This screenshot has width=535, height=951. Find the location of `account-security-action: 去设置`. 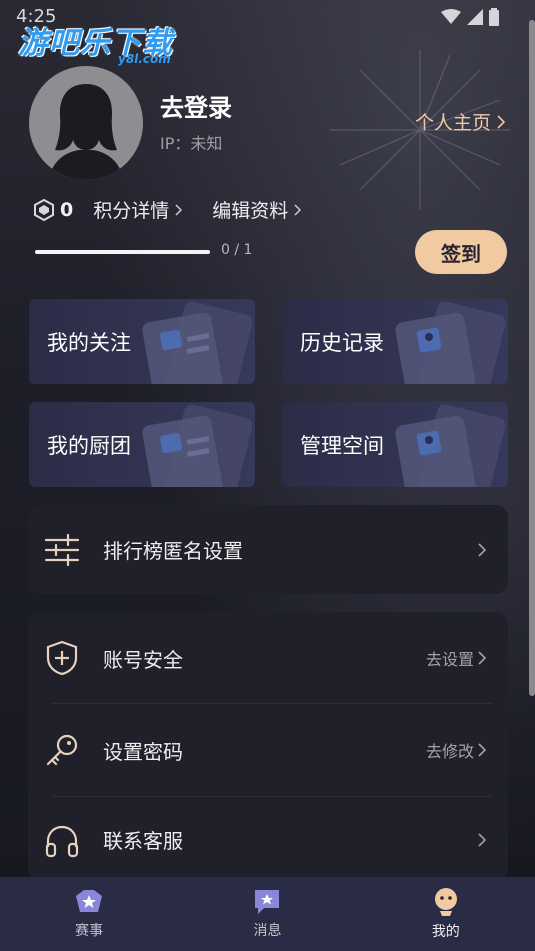

account-security-action: 去设置 is located at coordinates (456, 658).